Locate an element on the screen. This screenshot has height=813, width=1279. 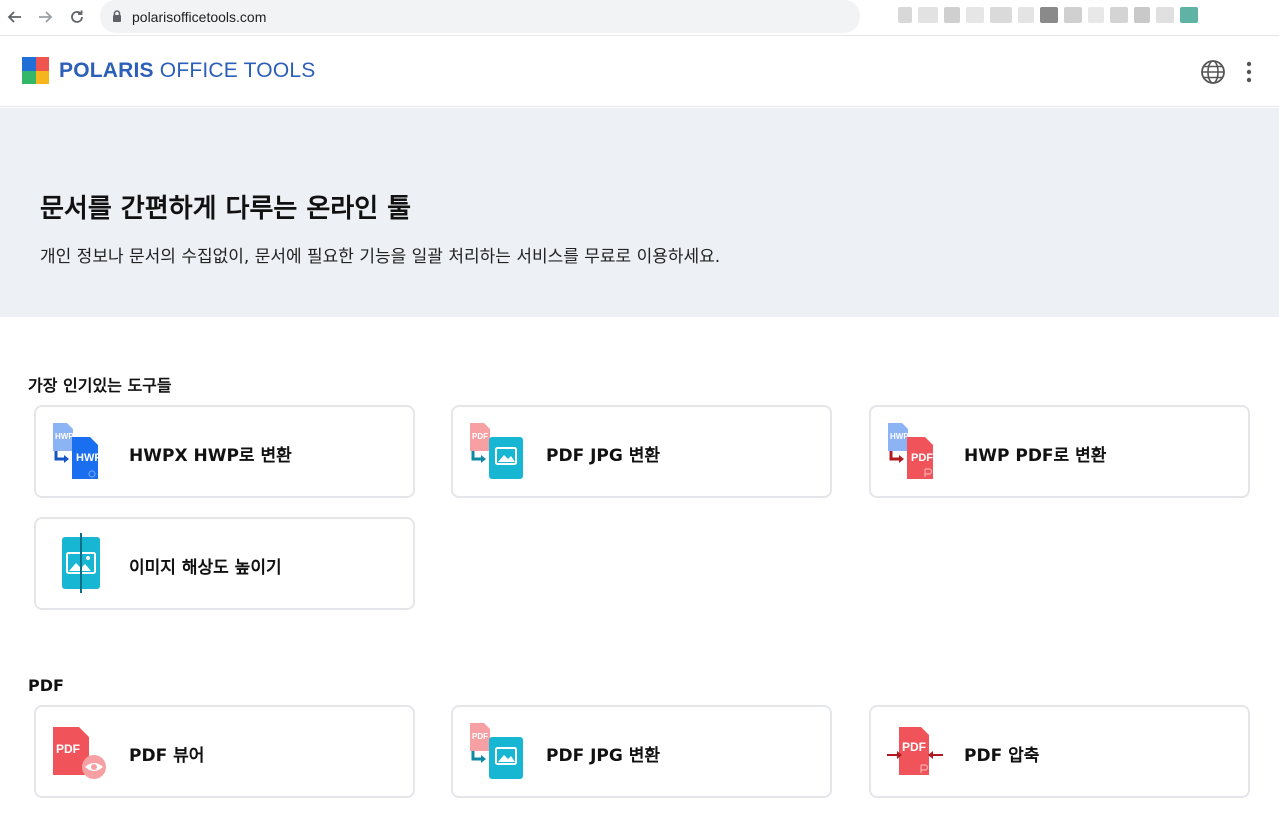
site-header: POLARIS OFFICE TOOLS is located at coordinates (639, 72).